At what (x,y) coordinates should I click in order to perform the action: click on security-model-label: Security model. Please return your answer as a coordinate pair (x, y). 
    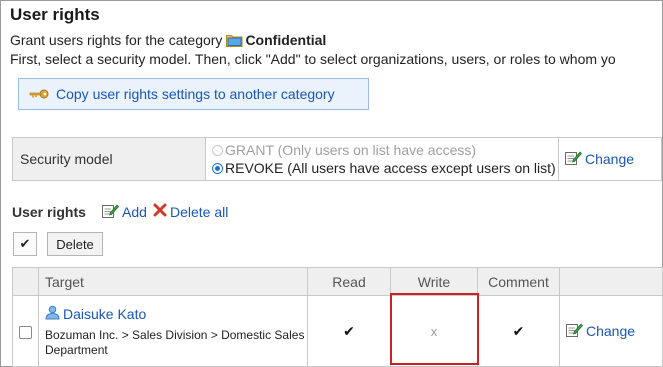
    Looking at the image, I should click on (109, 159).